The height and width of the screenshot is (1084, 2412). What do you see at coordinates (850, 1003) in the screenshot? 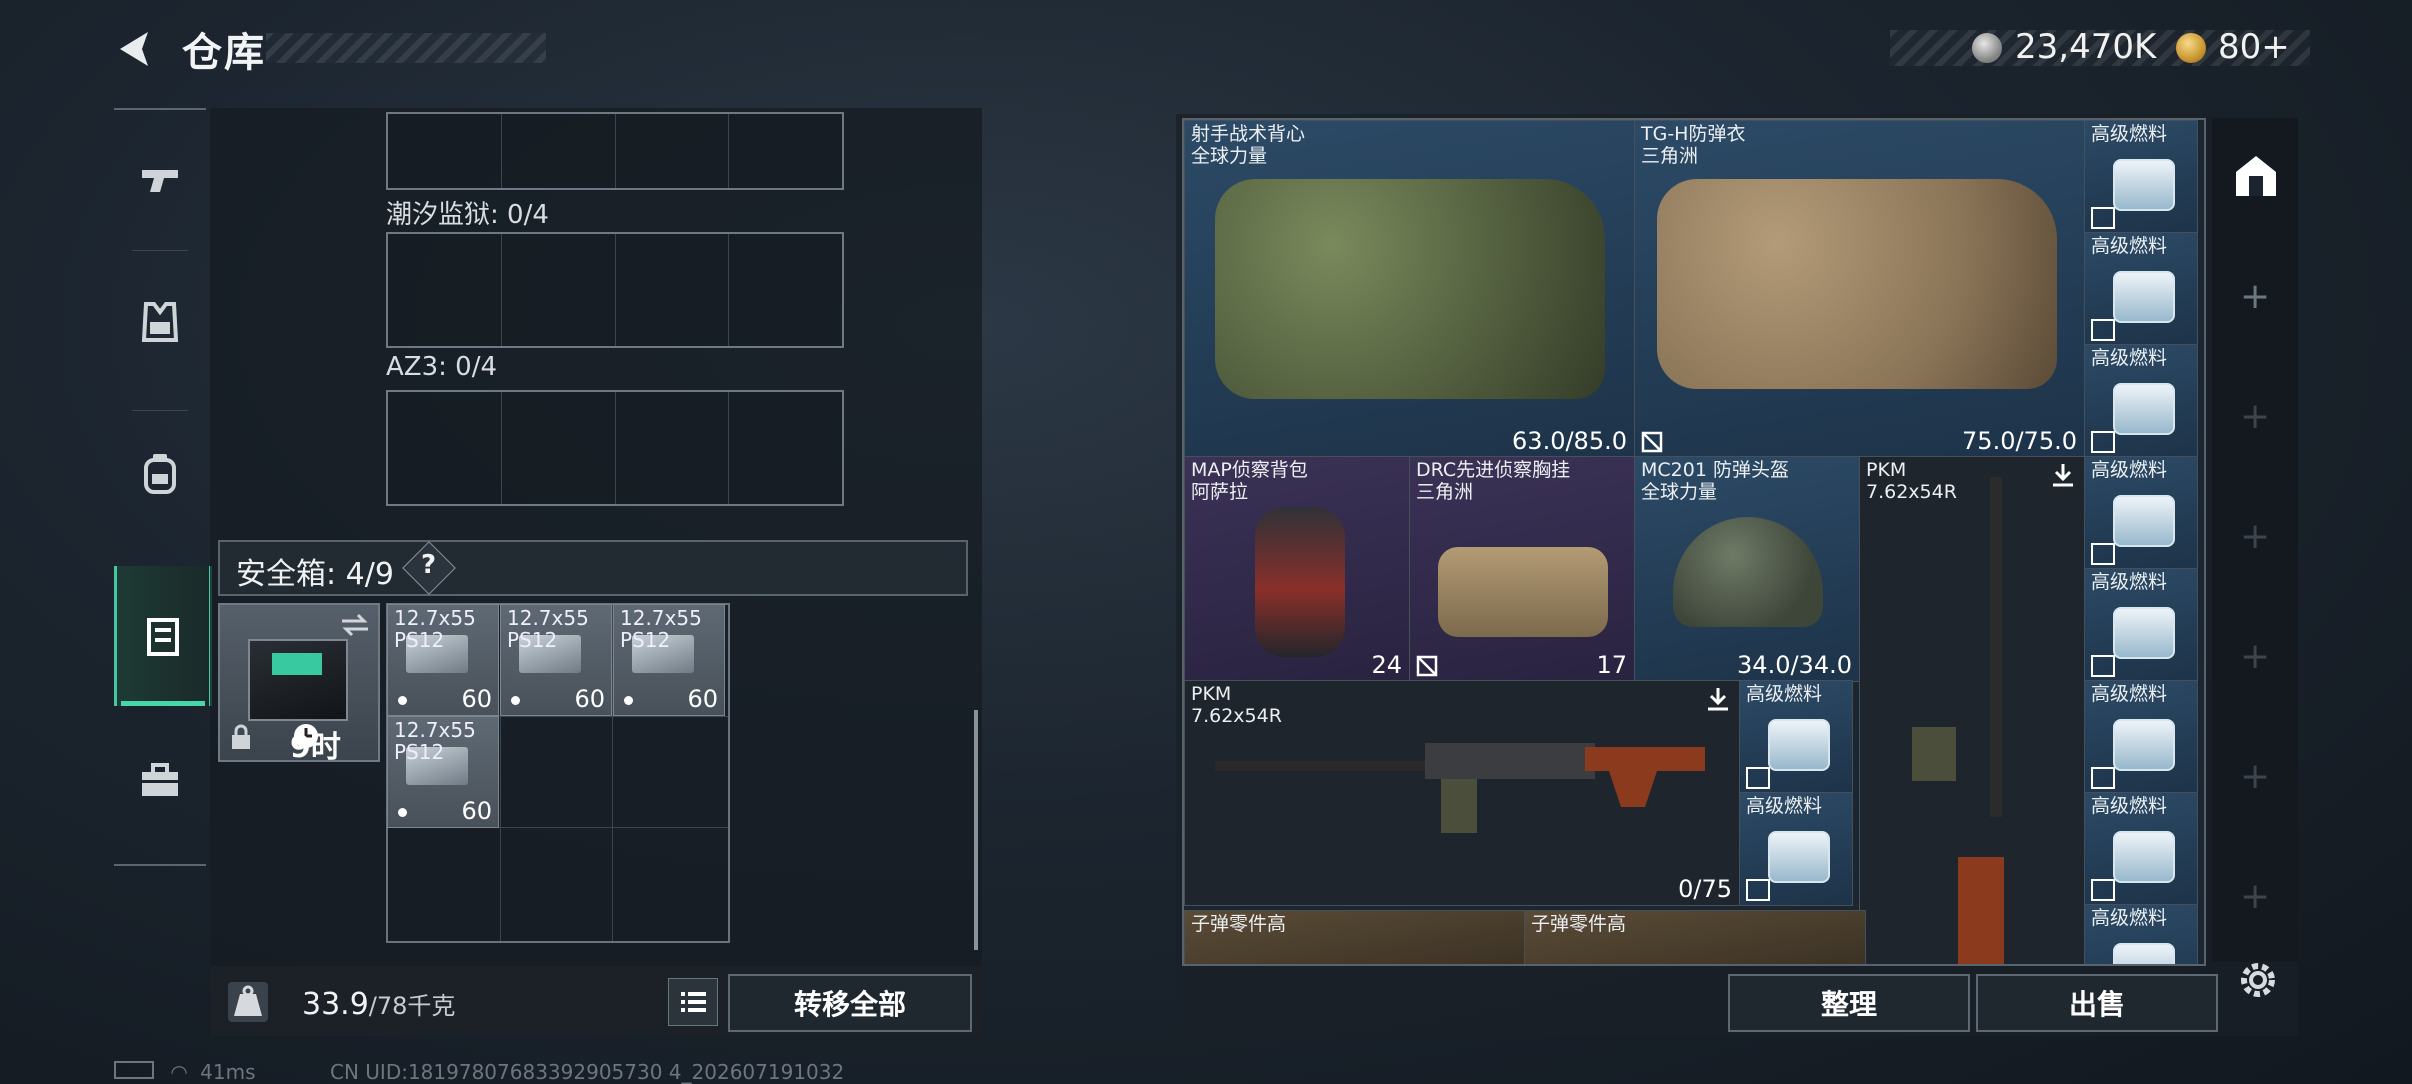
I see `transfer-all-button: 转移全部` at bounding box center [850, 1003].